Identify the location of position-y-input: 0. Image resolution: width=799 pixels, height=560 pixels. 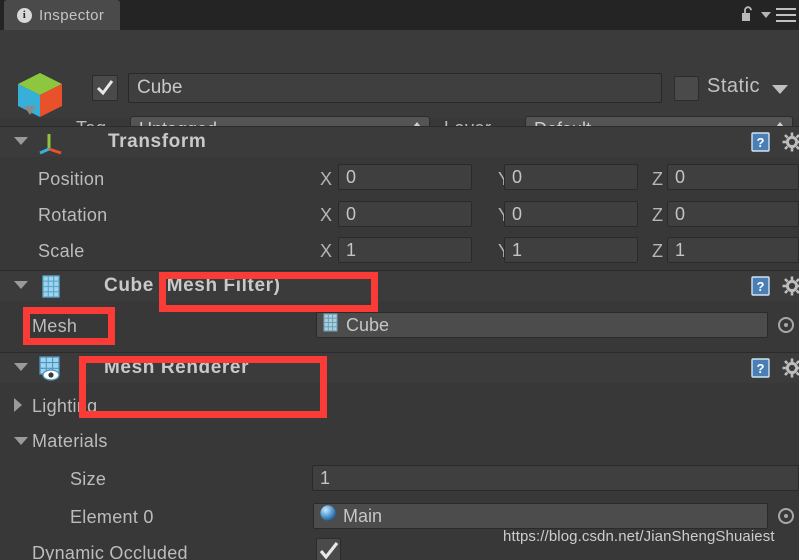
(571, 177).